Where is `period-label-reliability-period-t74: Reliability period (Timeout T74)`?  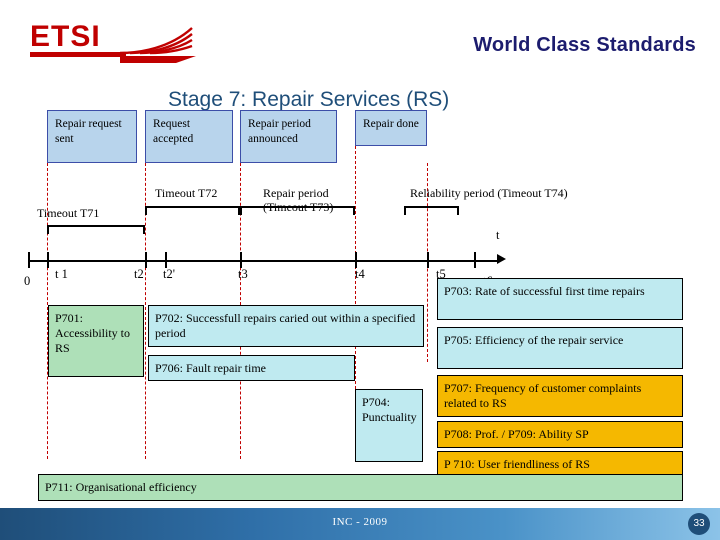
period-label-reliability-period-t74: Reliability period (Timeout T74) is located at coordinates (489, 193).